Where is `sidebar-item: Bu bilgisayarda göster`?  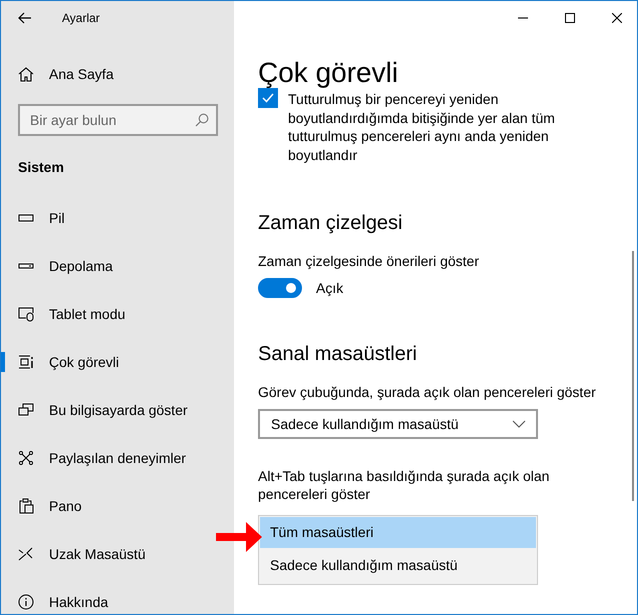 sidebar-item: Bu bilgisayarda göster is located at coordinates (117, 410).